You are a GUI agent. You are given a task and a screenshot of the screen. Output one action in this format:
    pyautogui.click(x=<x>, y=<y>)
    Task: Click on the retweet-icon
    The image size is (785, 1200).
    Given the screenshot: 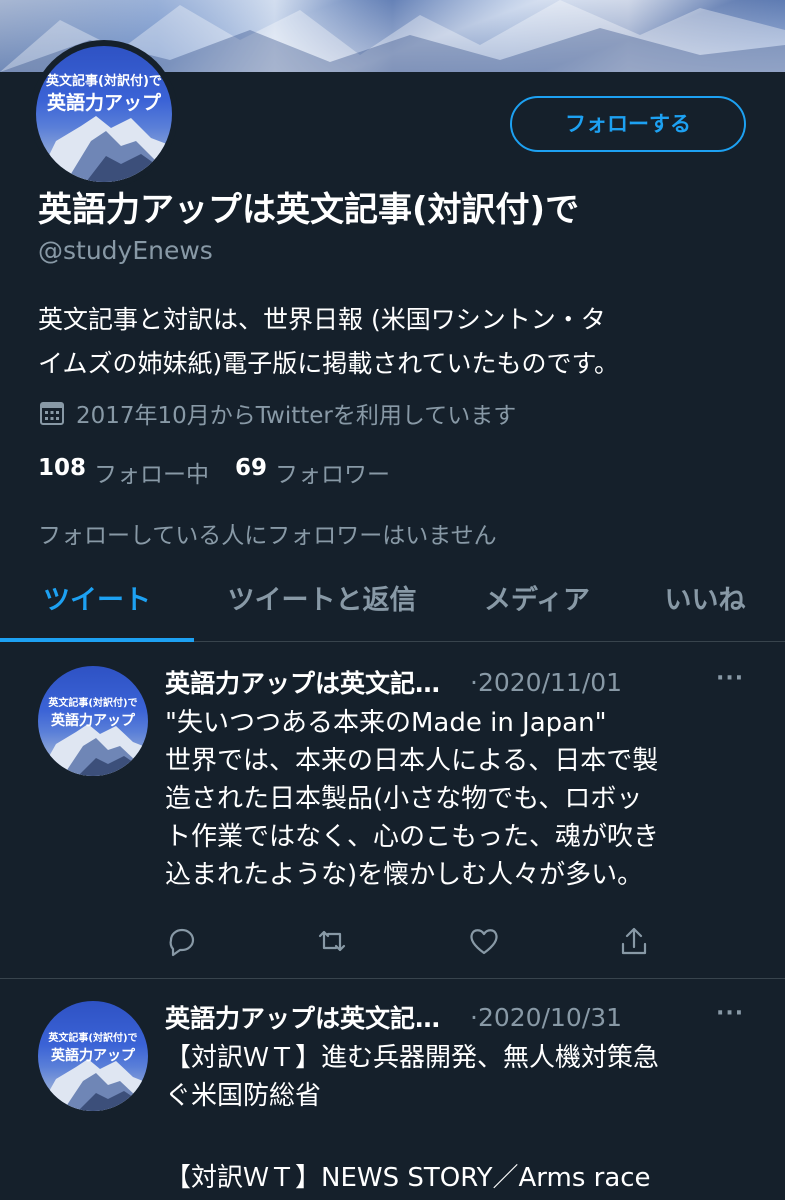 What is the action you would take?
    pyautogui.click(x=332, y=941)
    